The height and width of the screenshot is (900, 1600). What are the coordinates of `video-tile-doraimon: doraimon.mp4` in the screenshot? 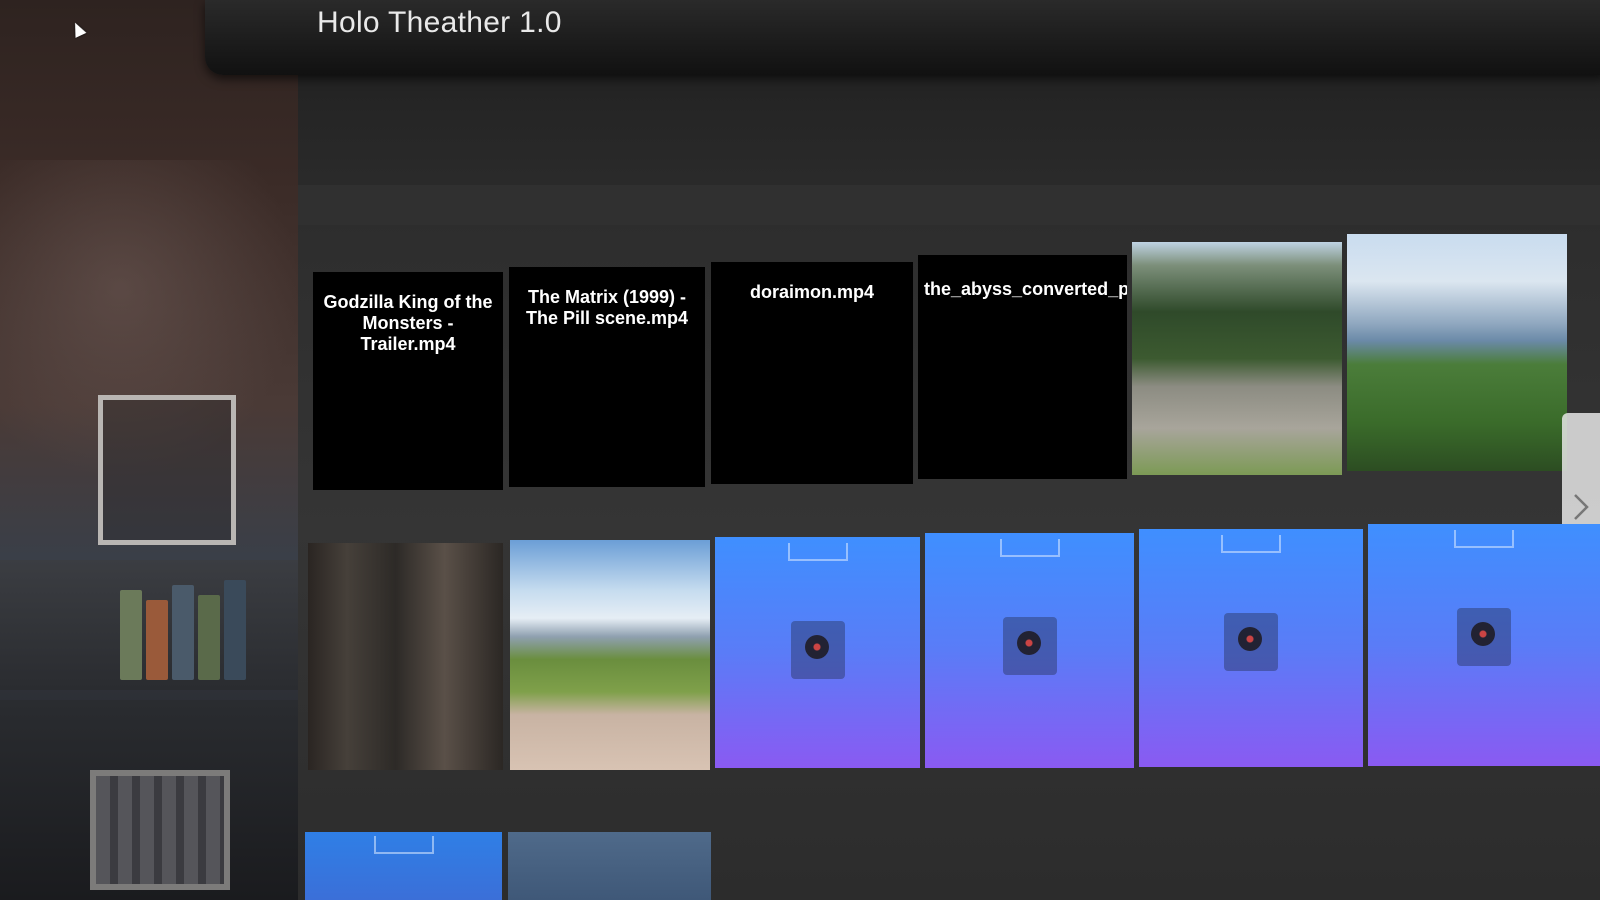 It's located at (812, 373).